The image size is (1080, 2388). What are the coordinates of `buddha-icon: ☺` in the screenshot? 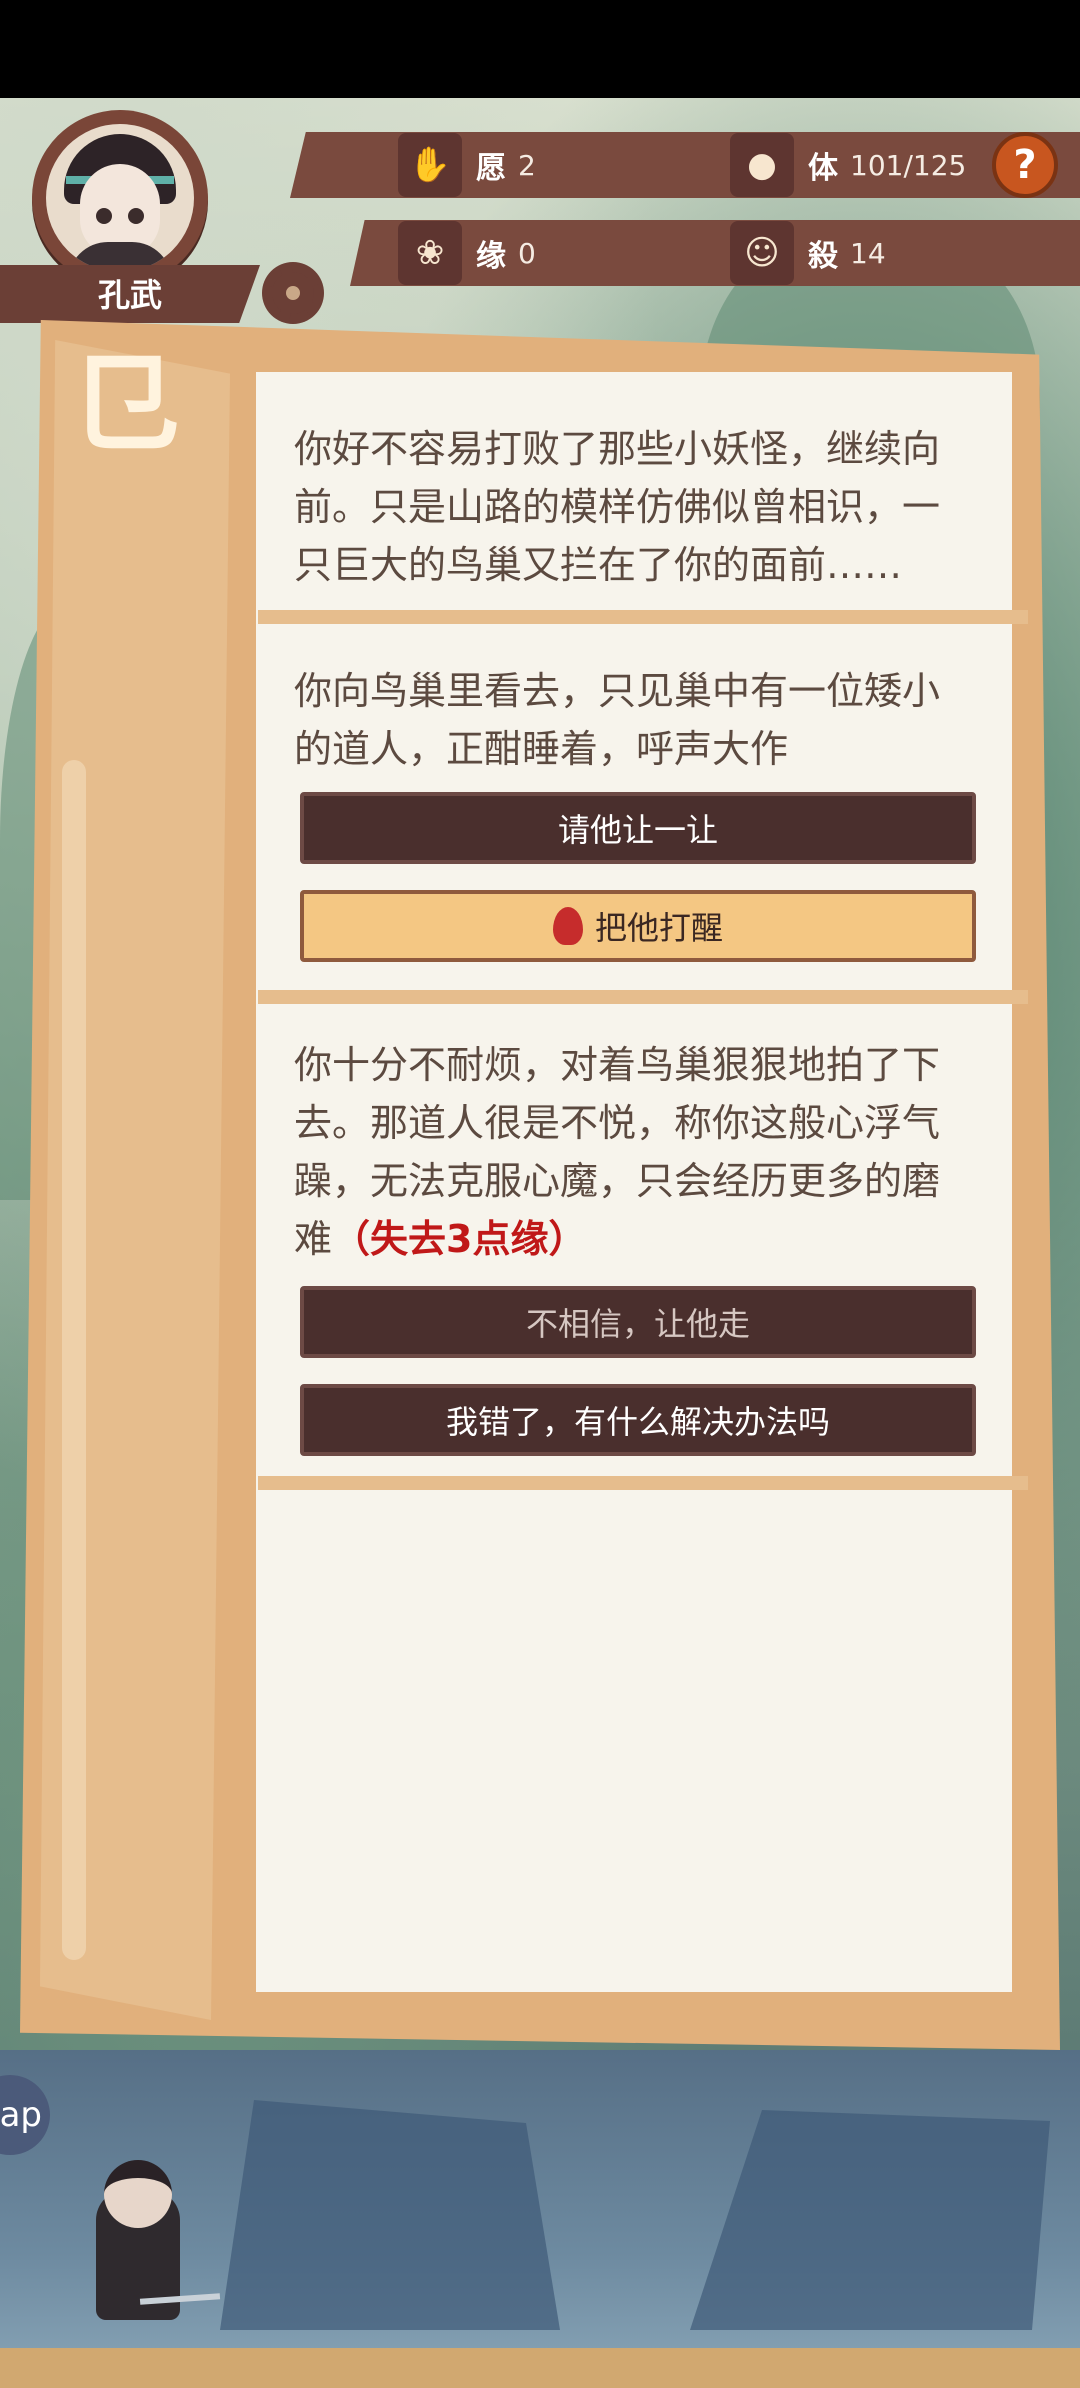 It's located at (762, 253).